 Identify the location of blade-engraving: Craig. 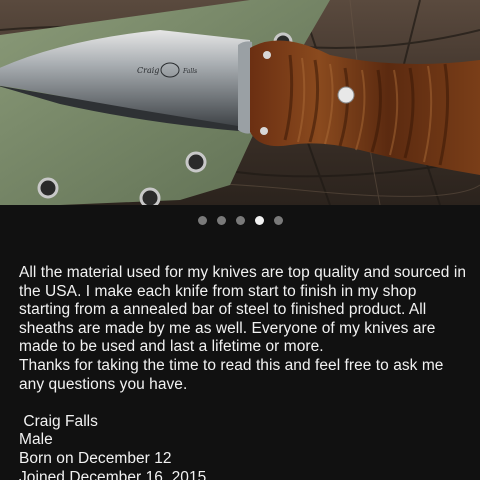
(148, 70).